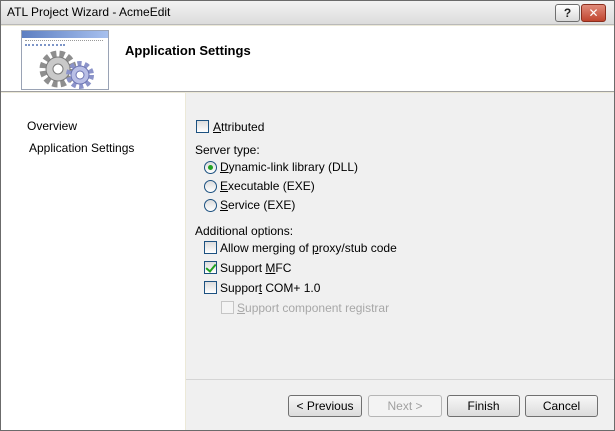 The image size is (615, 431). What do you see at coordinates (238, 127) in the screenshot?
I see `attributed-label: Attributed` at bounding box center [238, 127].